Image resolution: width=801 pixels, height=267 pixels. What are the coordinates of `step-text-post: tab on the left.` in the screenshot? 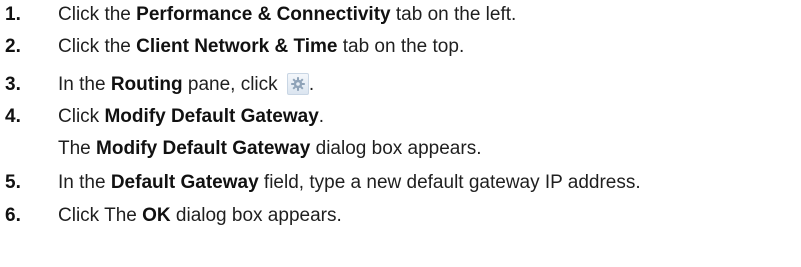 It's located at (453, 14).